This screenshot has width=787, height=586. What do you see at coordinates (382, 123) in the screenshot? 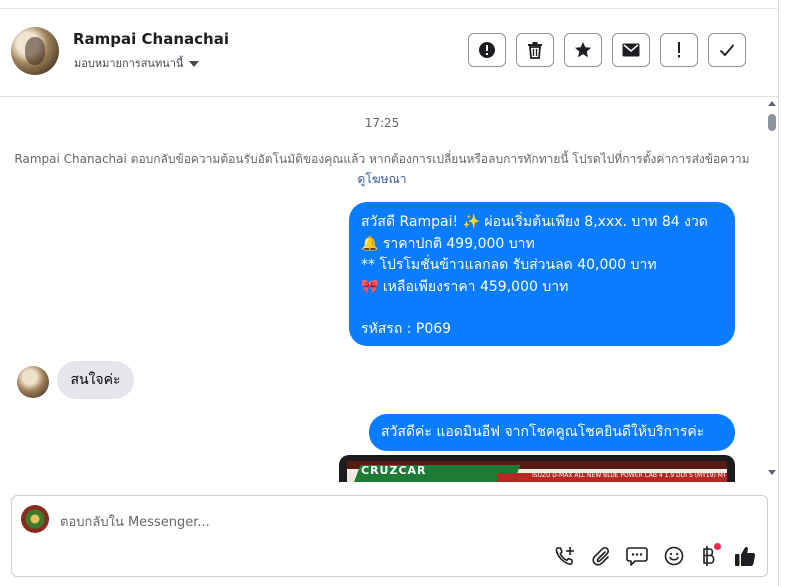
I see `message-timestamp: 17:25` at bounding box center [382, 123].